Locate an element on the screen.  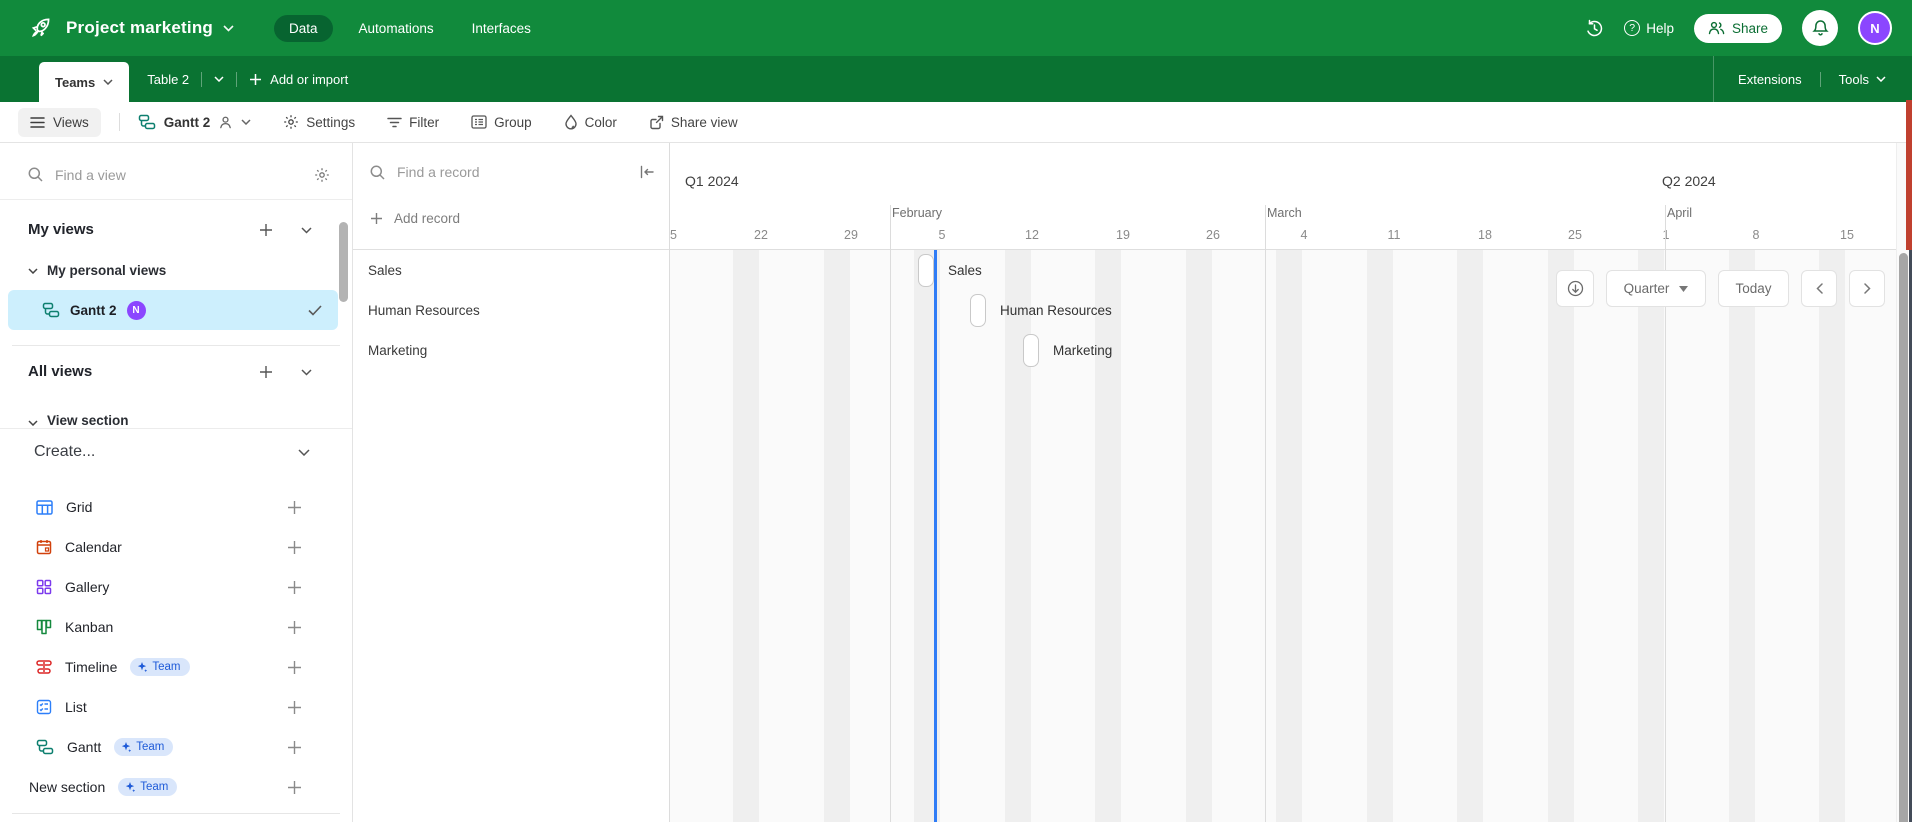
share-view-button: Share view is located at coordinates (693, 122).